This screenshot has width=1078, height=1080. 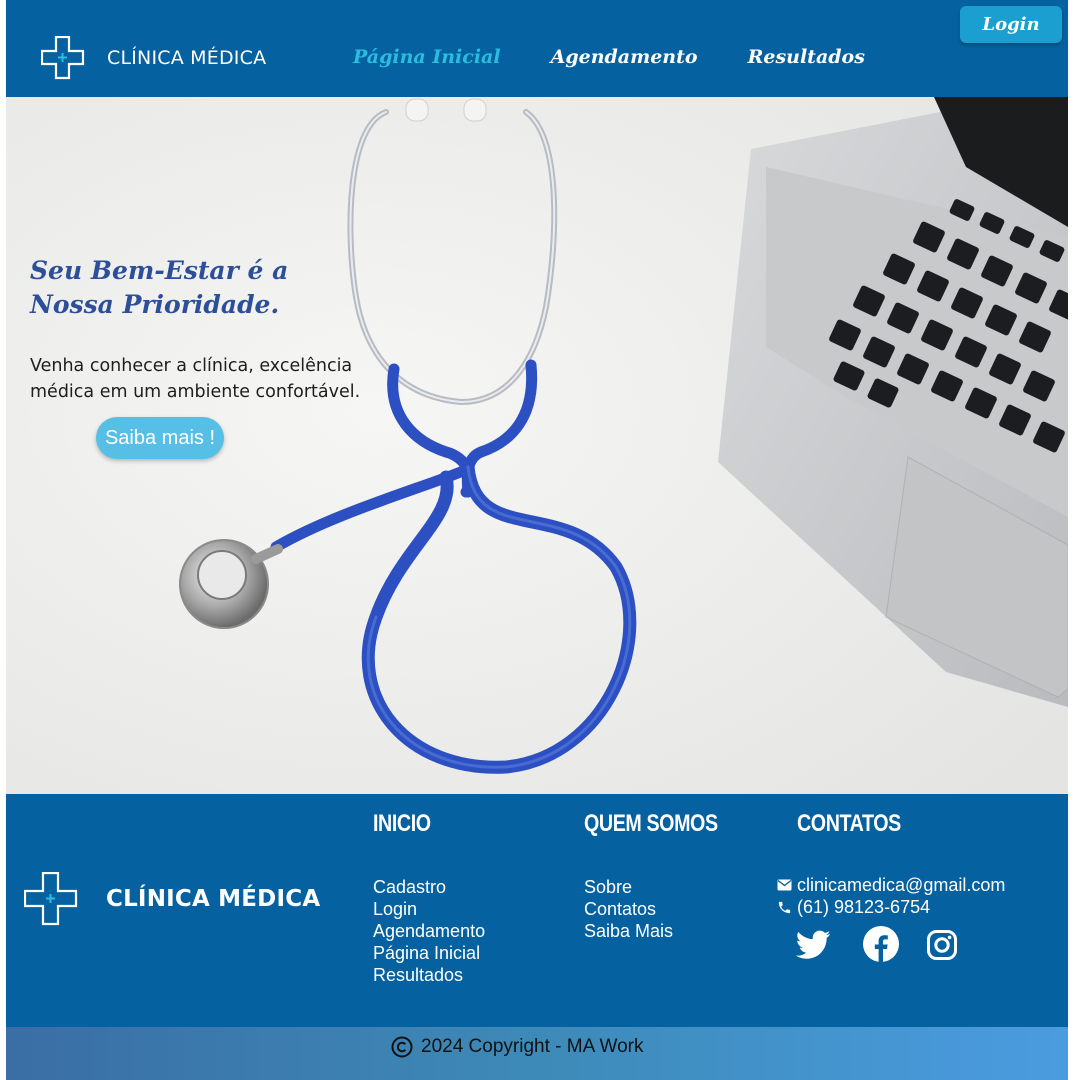 I want to click on saiba-mais-button: Saiba mais !, so click(x=160, y=438).